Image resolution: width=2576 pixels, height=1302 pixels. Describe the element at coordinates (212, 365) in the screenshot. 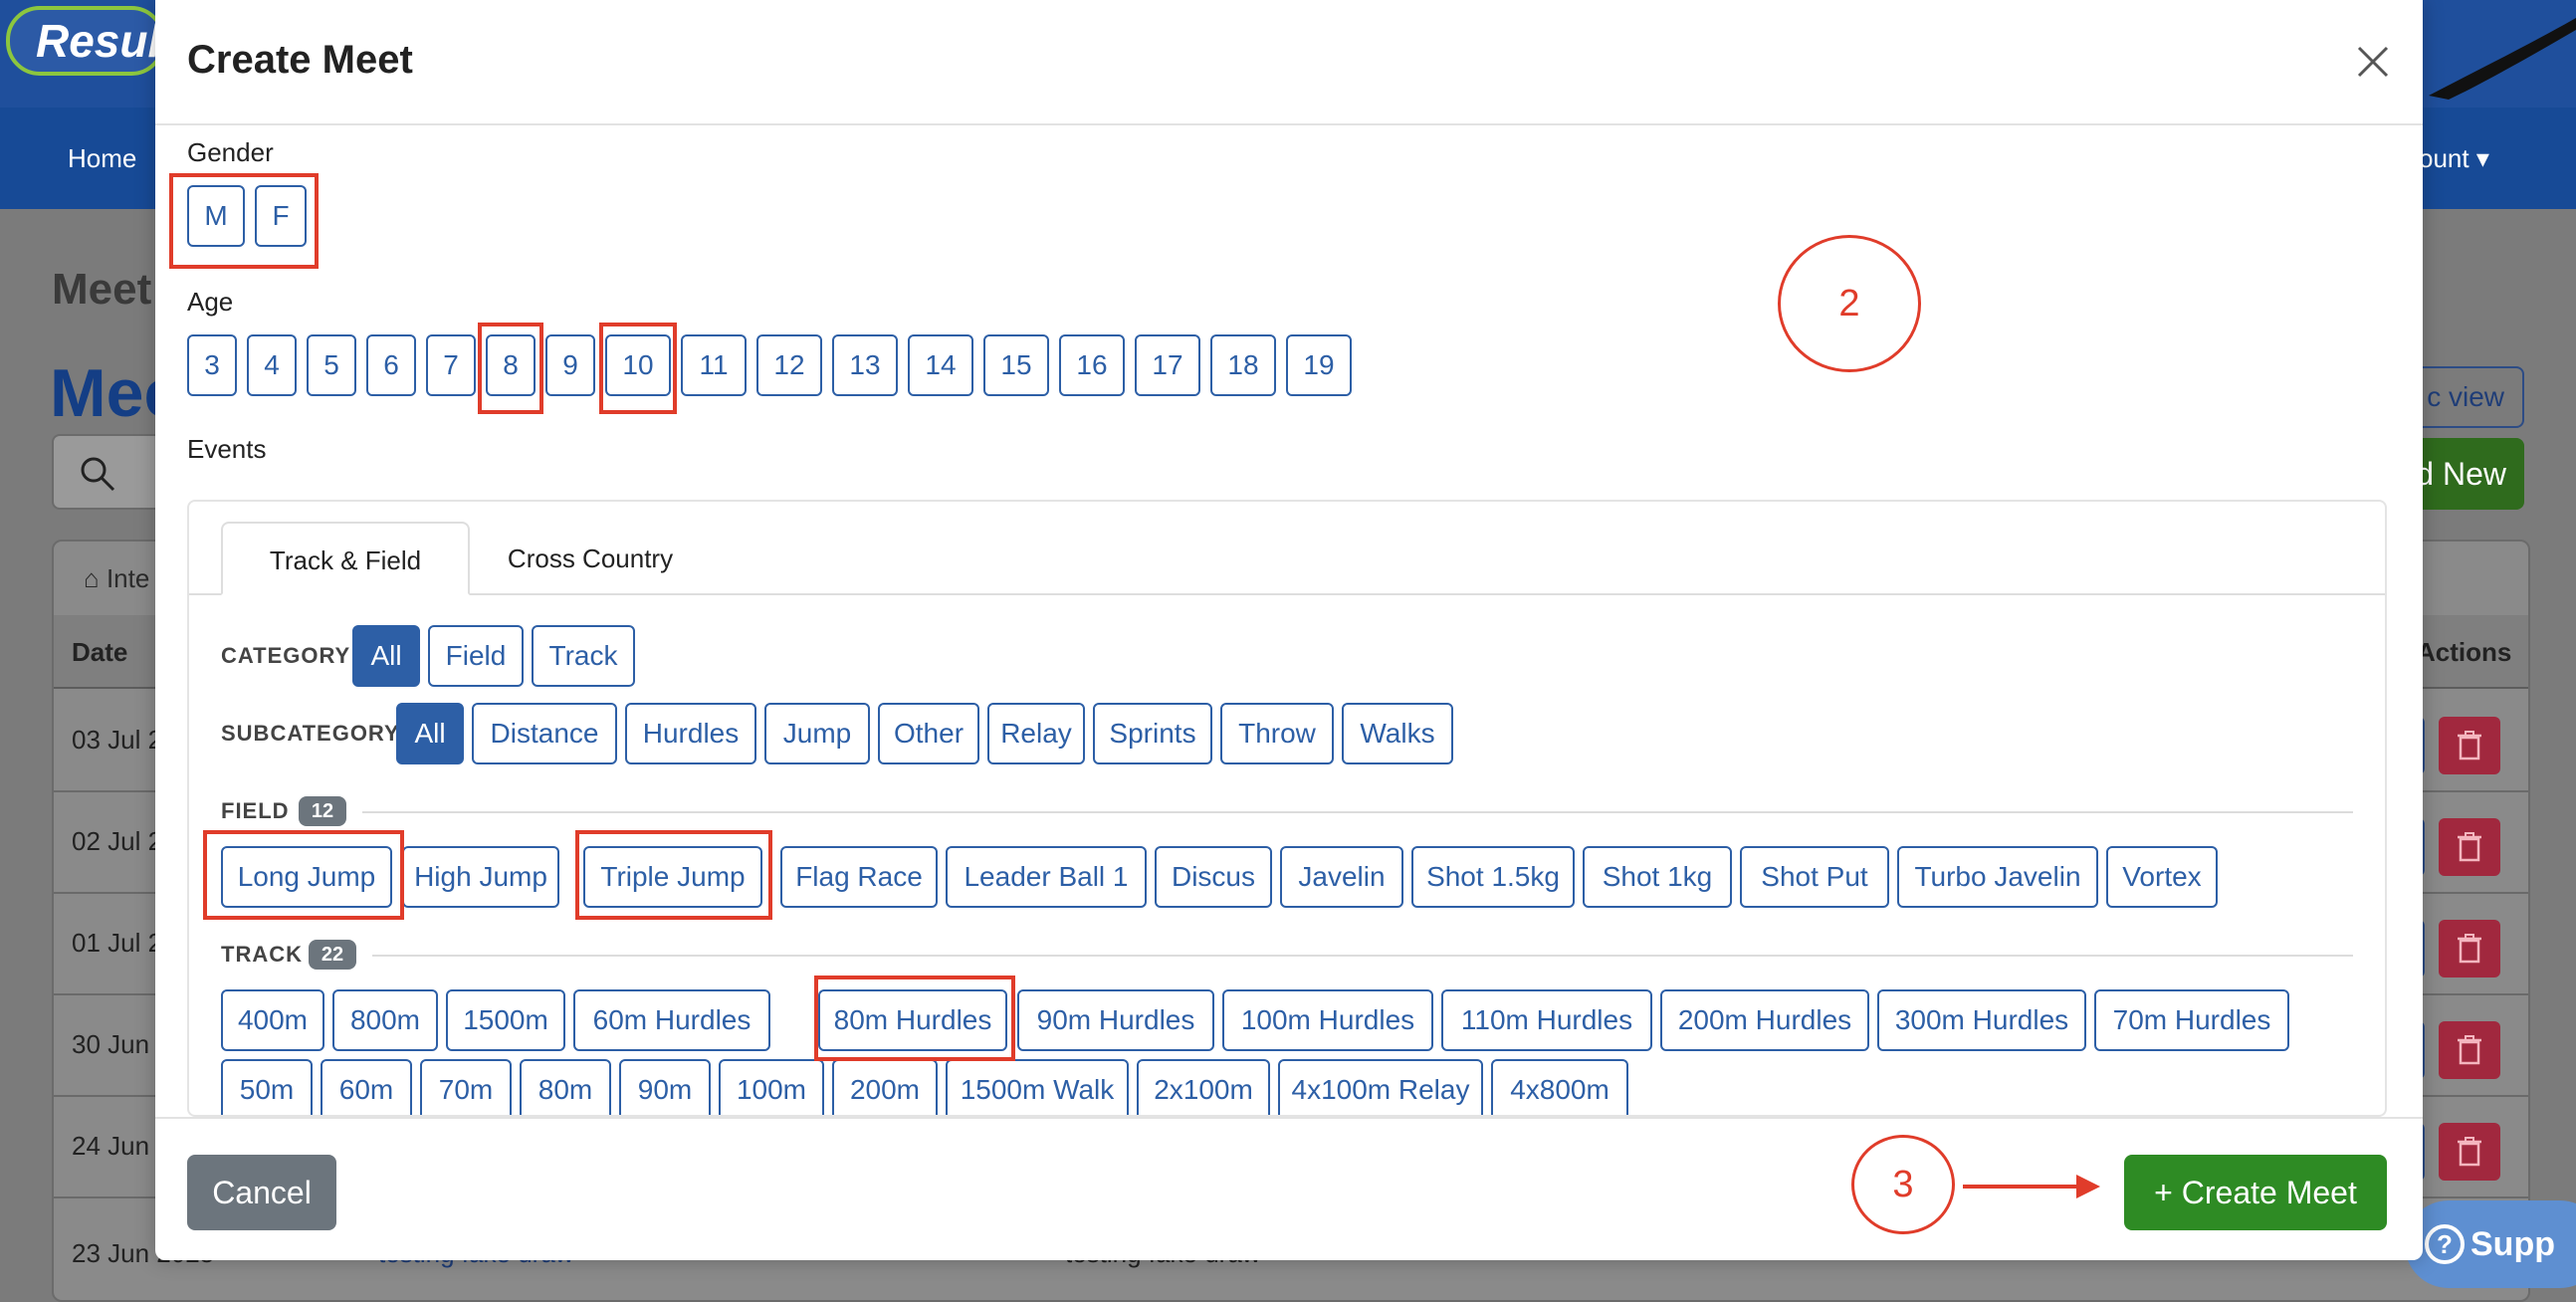

I see `age-button: 3` at that location.